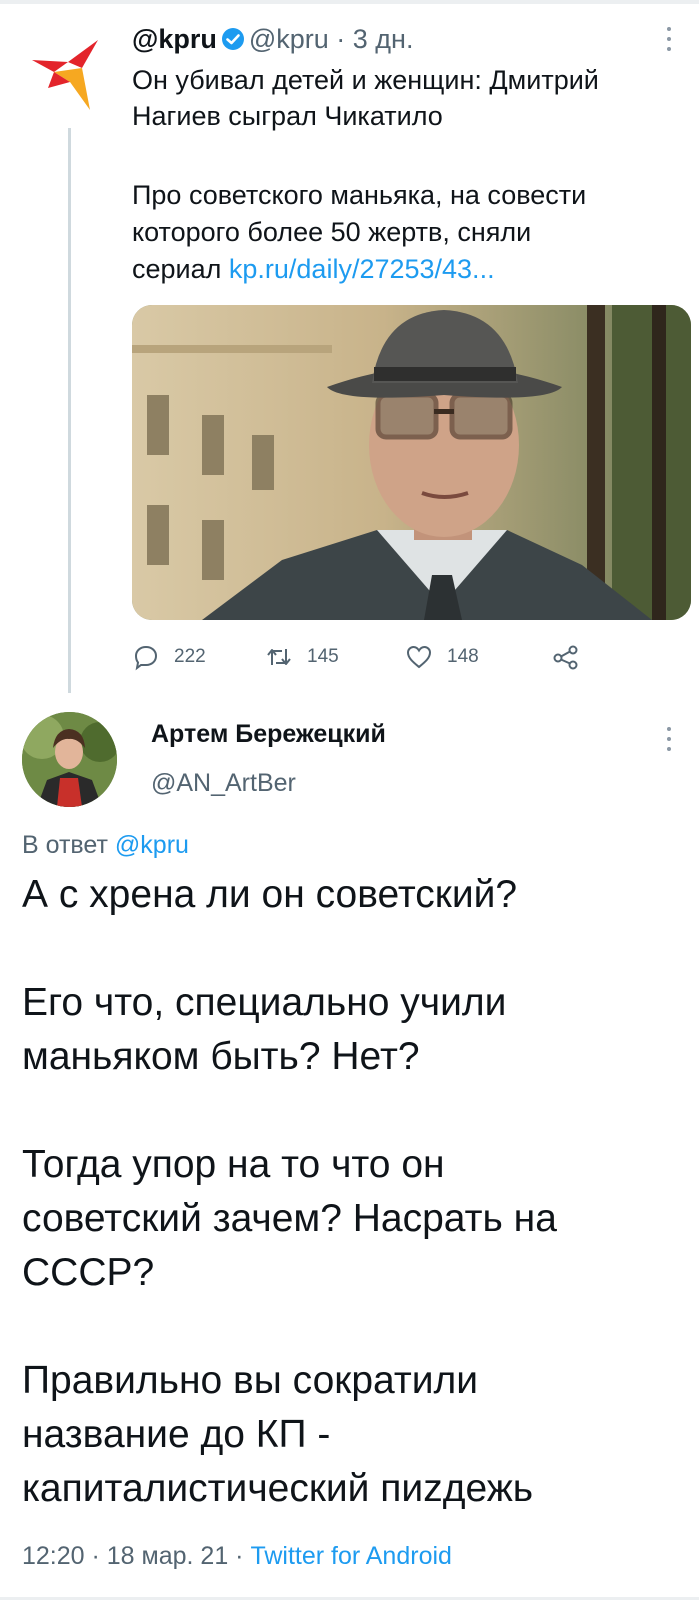 The width and height of the screenshot is (699, 1600). Describe the element at coordinates (463, 656) in the screenshot. I see `like-count: 148` at that location.